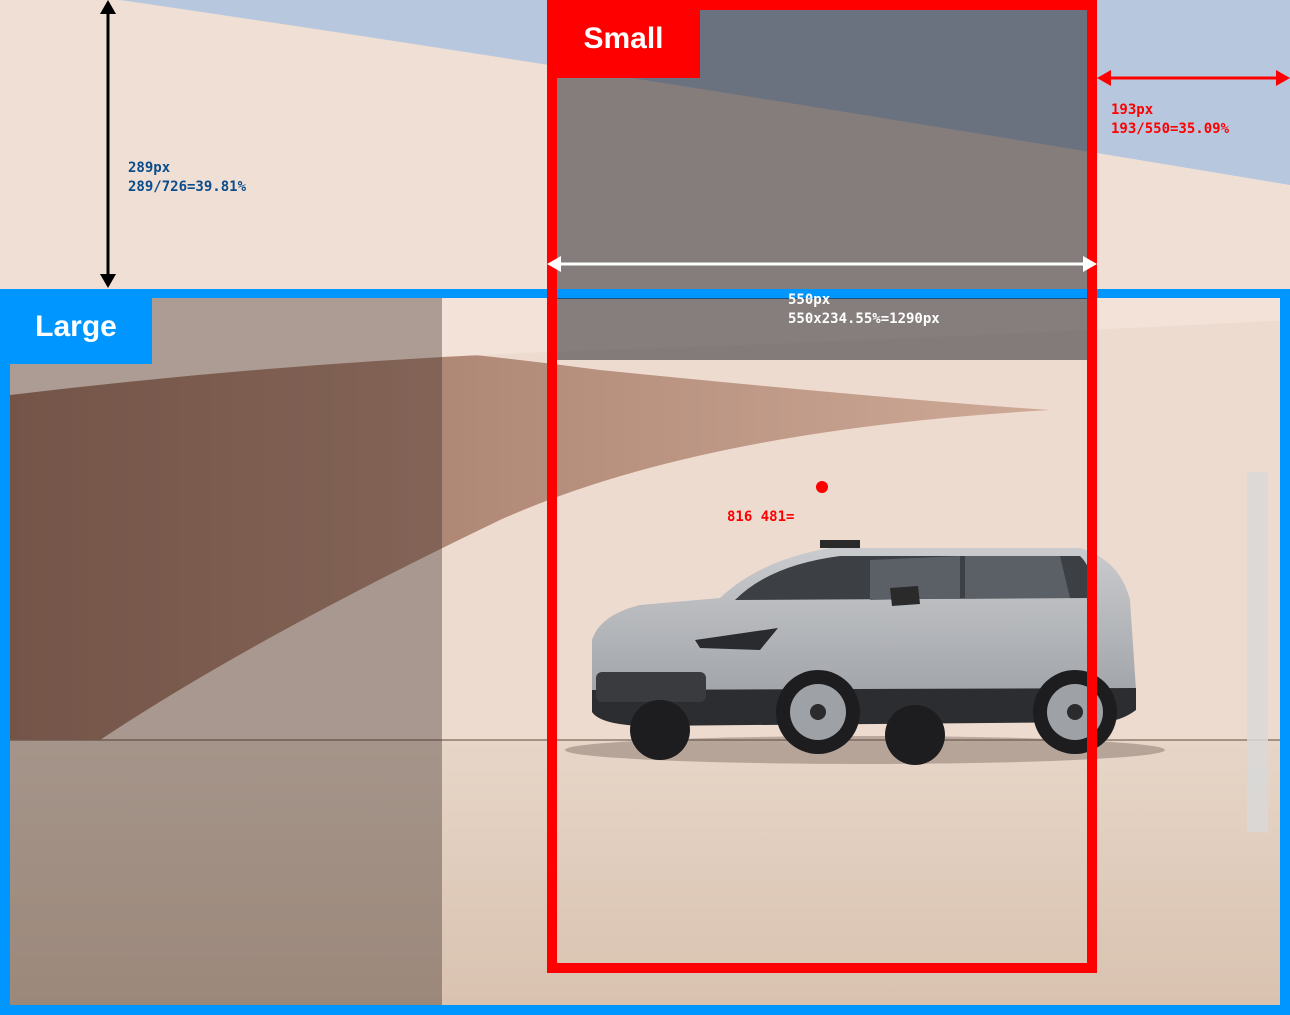 This screenshot has height=1015, width=1290. What do you see at coordinates (76, 326) in the screenshot?
I see `large-label: Large` at bounding box center [76, 326].